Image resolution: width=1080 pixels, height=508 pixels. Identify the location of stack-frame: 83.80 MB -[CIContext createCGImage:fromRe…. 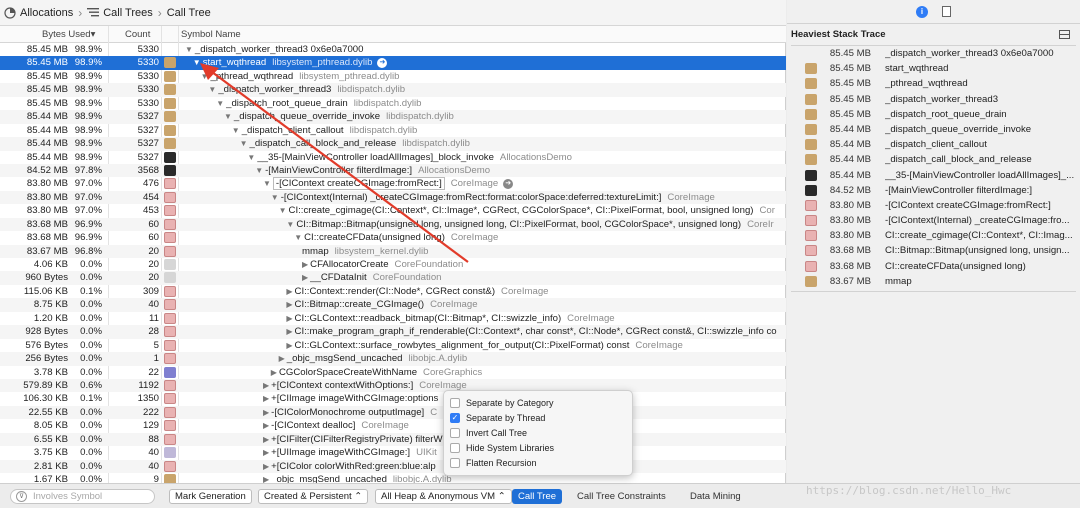
(933, 205).